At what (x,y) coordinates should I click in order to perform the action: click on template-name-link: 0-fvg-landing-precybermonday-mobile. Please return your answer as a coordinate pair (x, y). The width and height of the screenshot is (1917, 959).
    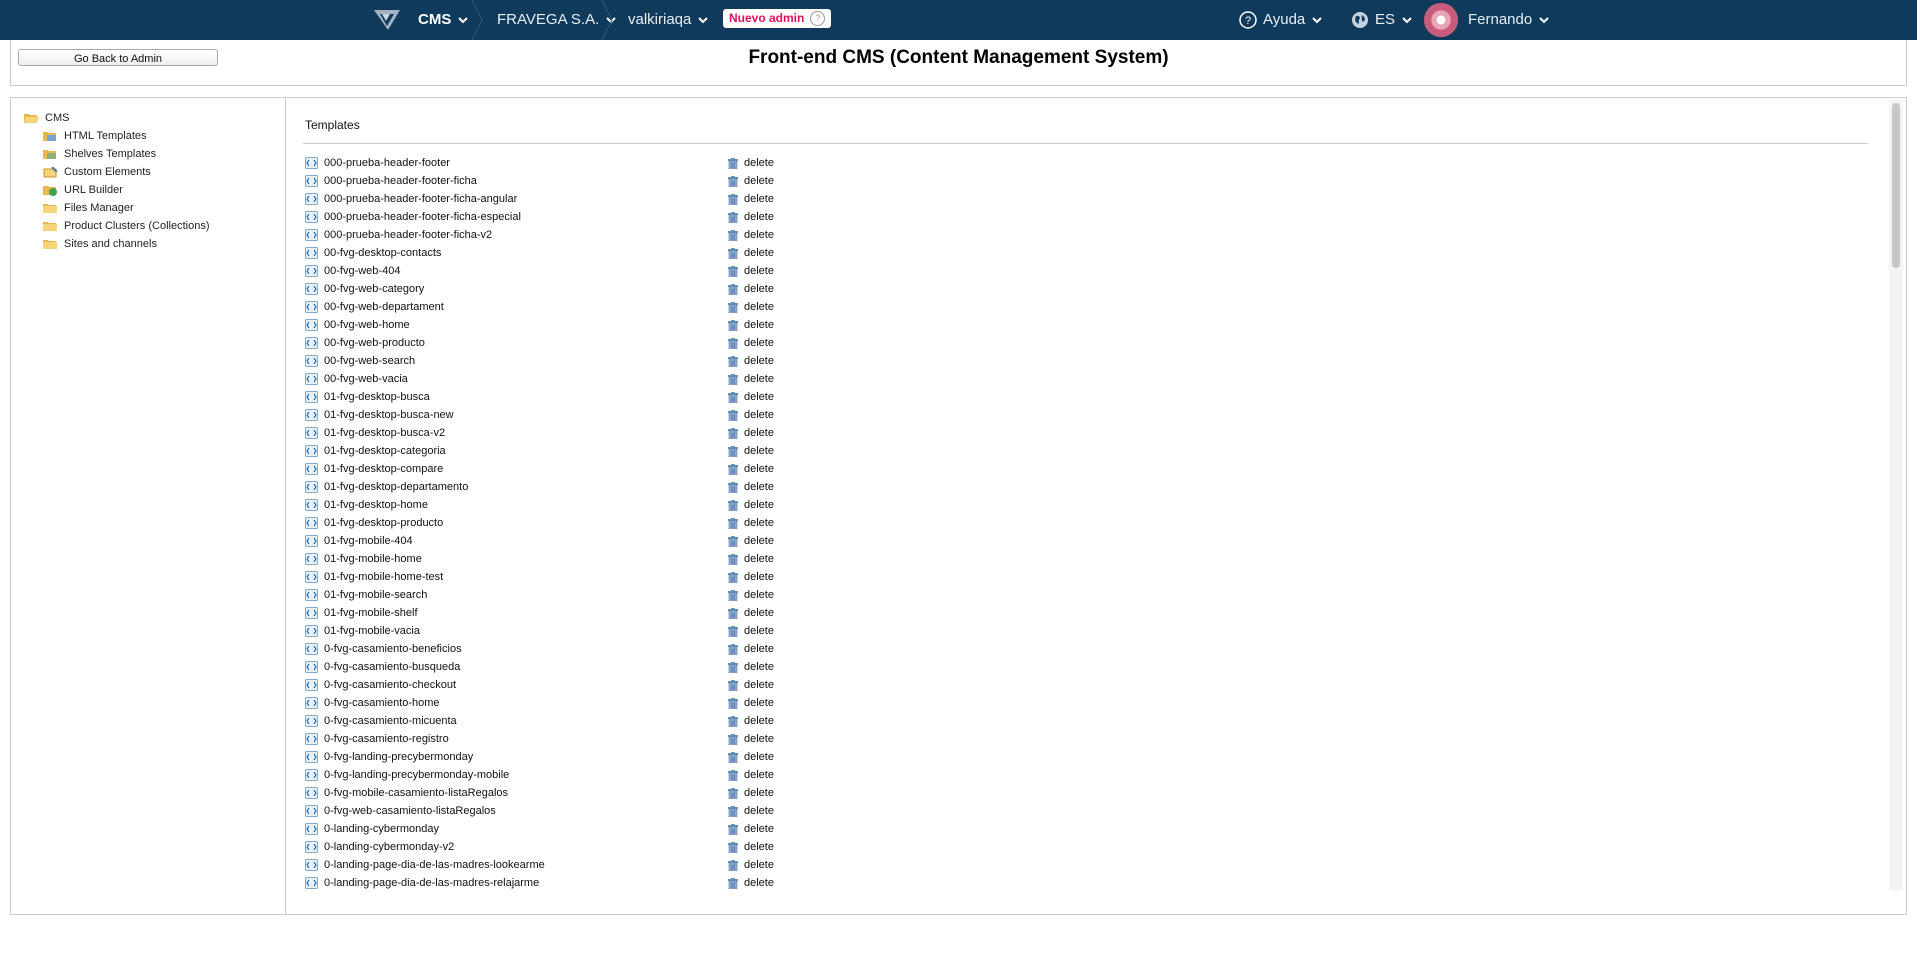
    Looking at the image, I should click on (416, 775).